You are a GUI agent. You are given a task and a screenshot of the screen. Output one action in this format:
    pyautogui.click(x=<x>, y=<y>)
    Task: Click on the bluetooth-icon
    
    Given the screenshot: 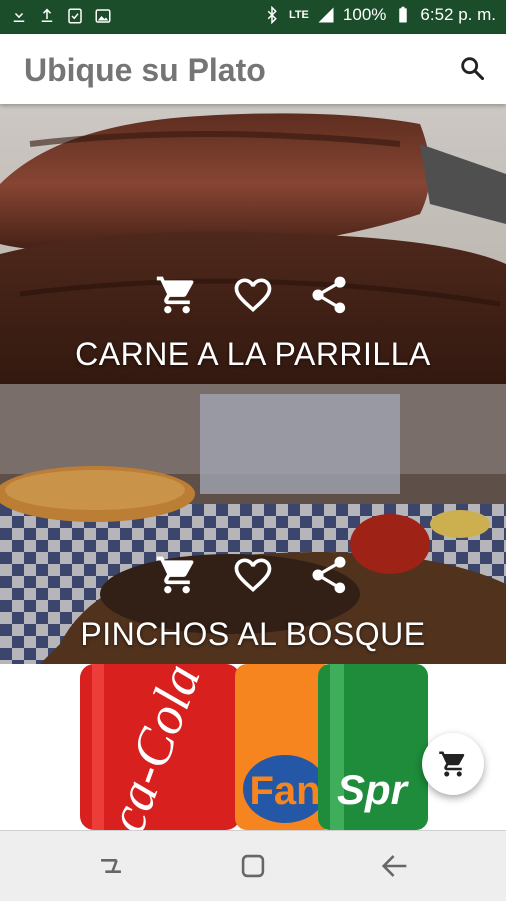 What is the action you would take?
    pyautogui.click(x=272, y=15)
    